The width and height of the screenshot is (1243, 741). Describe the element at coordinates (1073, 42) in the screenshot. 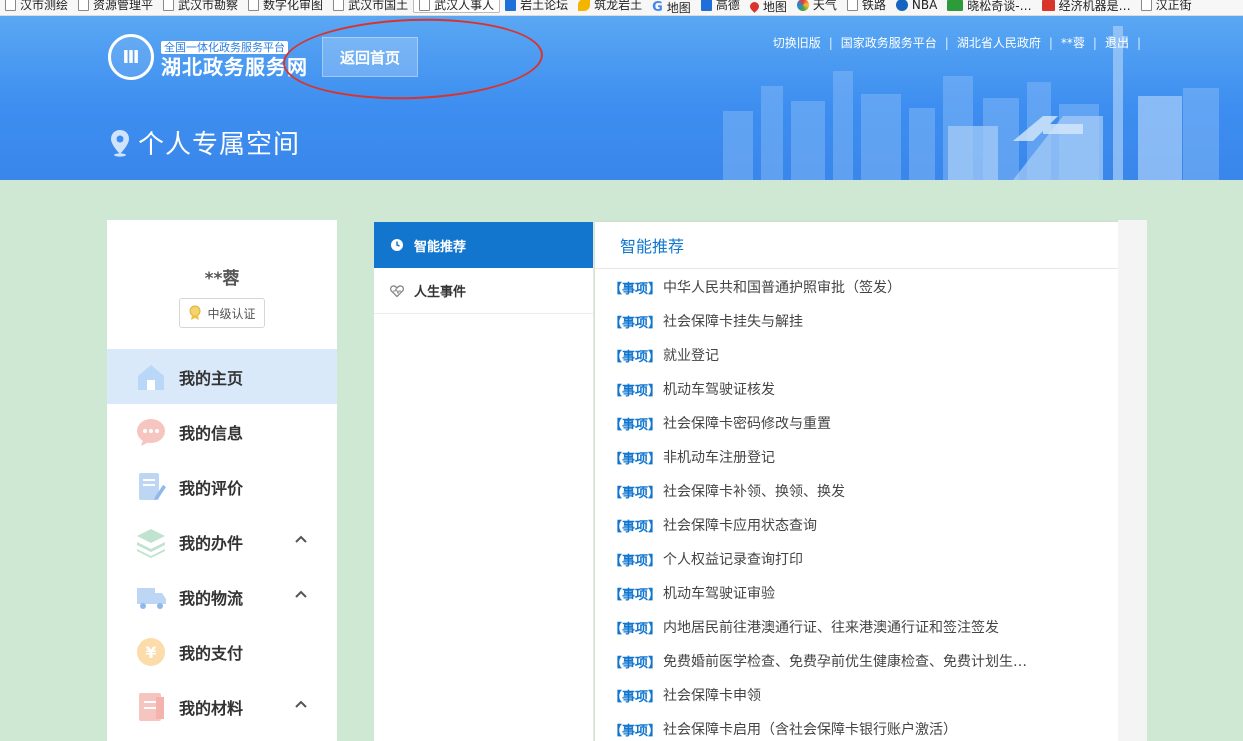

I see `user-name-link: **蓉` at that location.